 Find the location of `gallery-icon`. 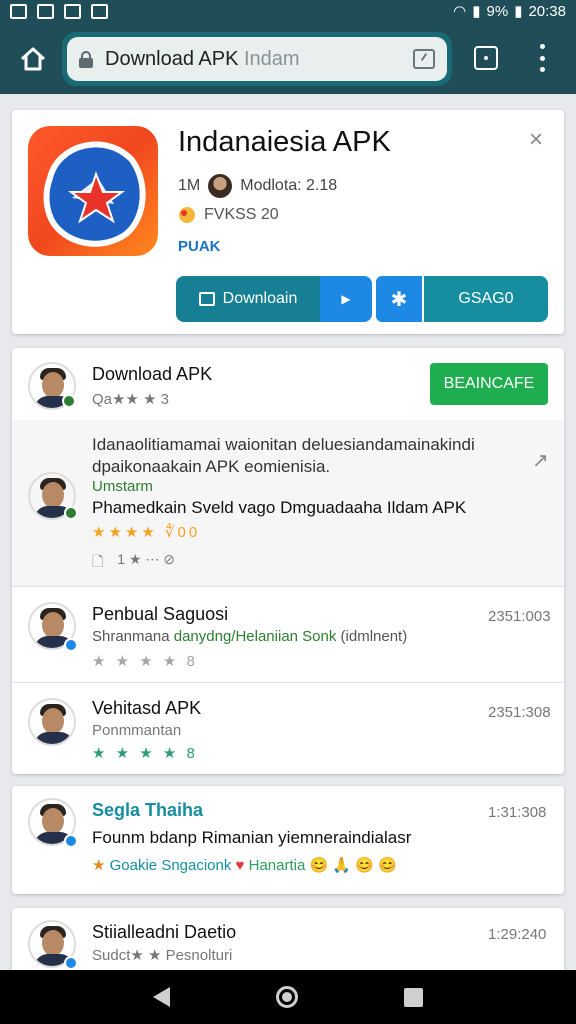

gallery-icon is located at coordinates (18, 11).